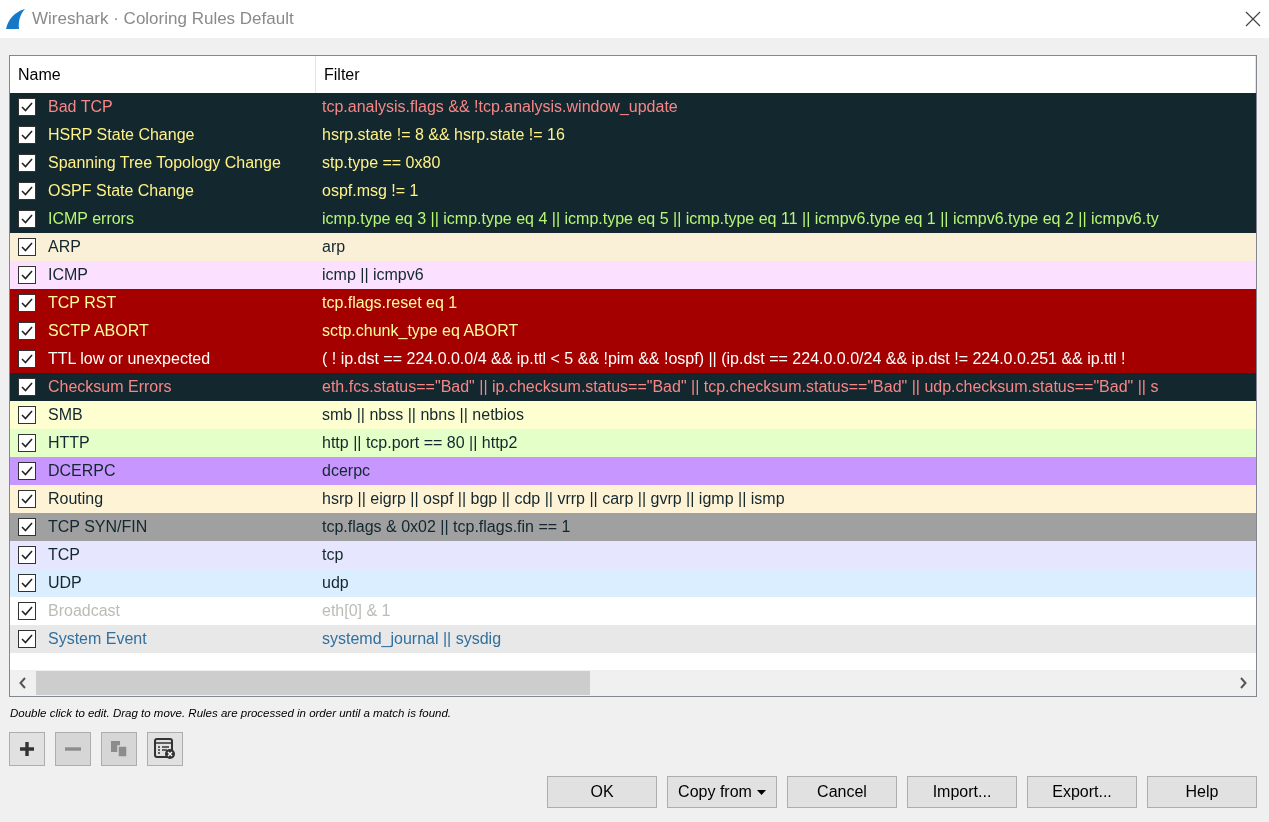 This screenshot has height=822, width=1269. What do you see at coordinates (110, 387) in the screenshot?
I see `rule-name: Checksum Errors` at bounding box center [110, 387].